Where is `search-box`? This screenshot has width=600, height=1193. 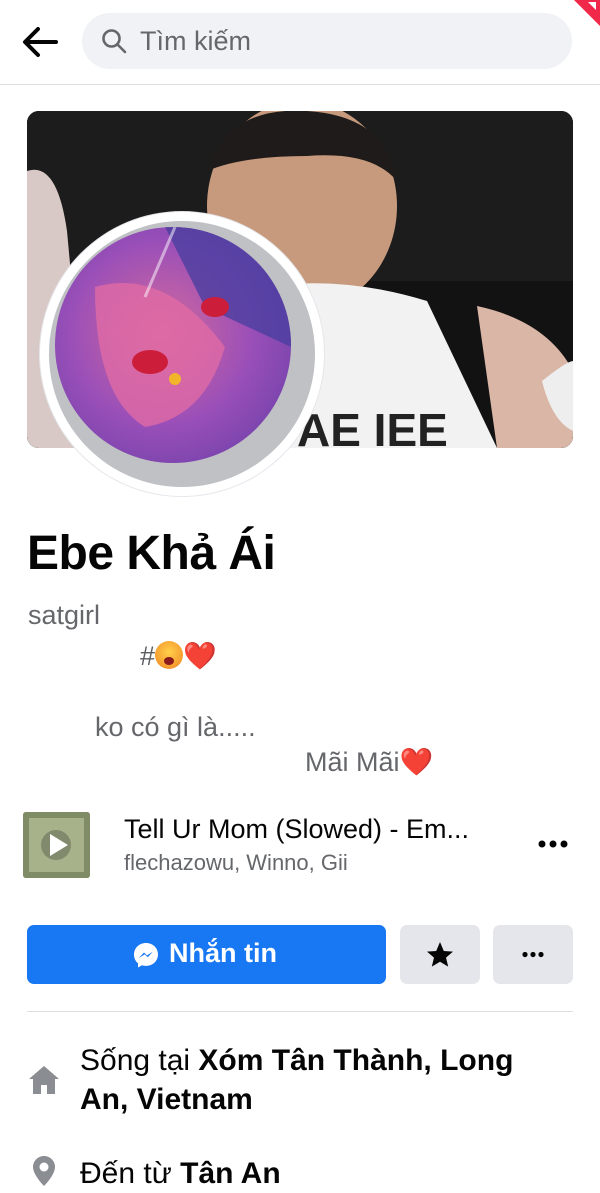 search-box is located at coordinates (327, 41).